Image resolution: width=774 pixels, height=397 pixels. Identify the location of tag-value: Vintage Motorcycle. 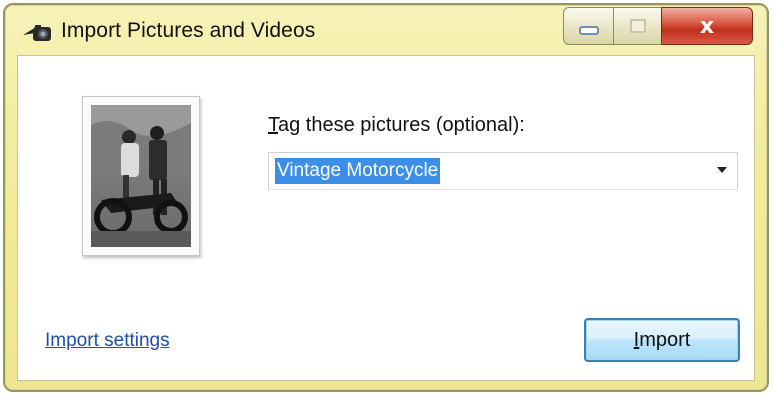
(358, 171).